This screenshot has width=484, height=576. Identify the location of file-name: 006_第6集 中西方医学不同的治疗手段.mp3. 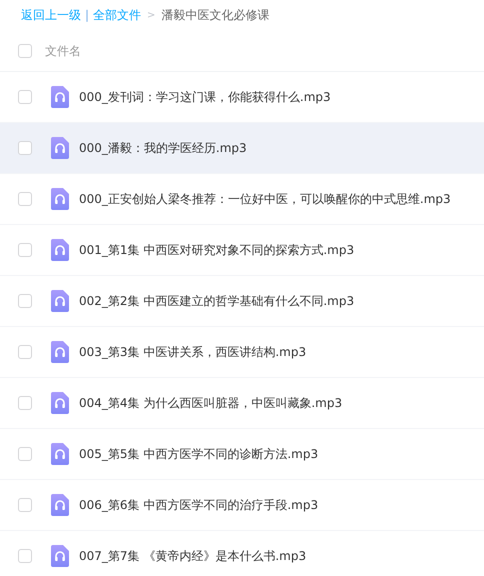
(198, 505).